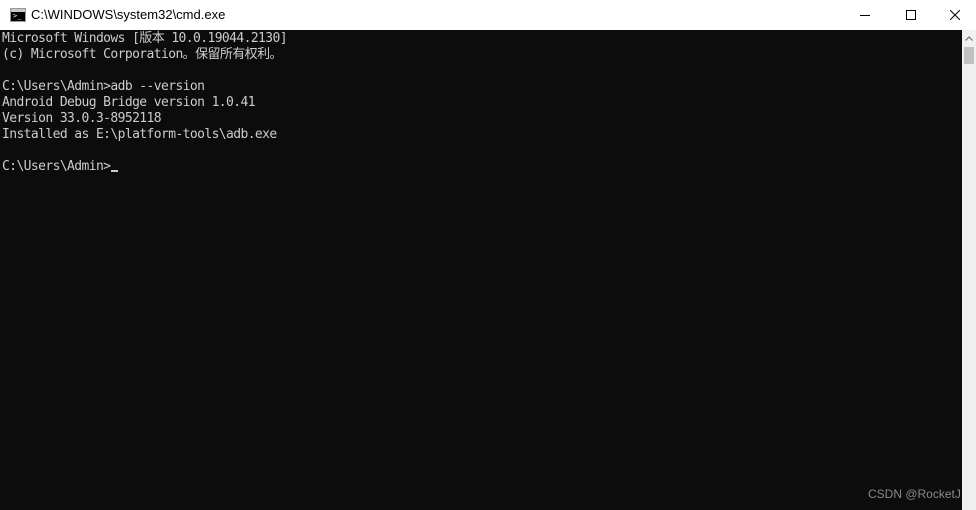 The width and height of the screenshot is (976, 510). I want to click on prompt-line: C:\Users\Admin>, so click(144, 167).